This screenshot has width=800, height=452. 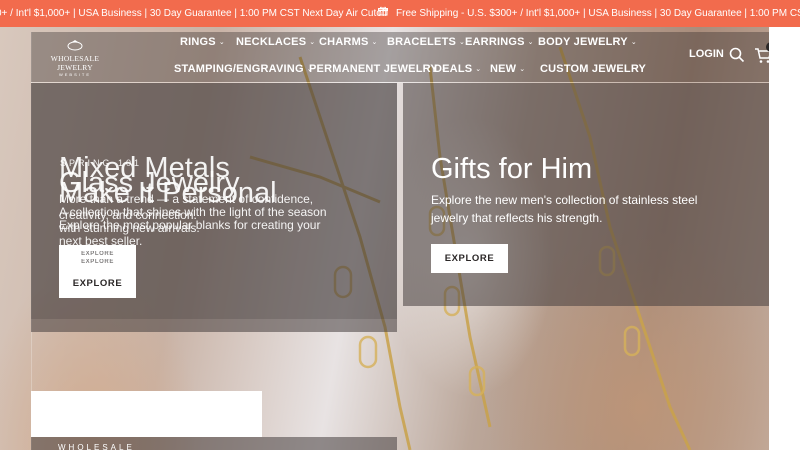 I want to click on nav-permanent-jewelry: PERMANENT JEWELRY ⌄, so click(x=378, y=69).